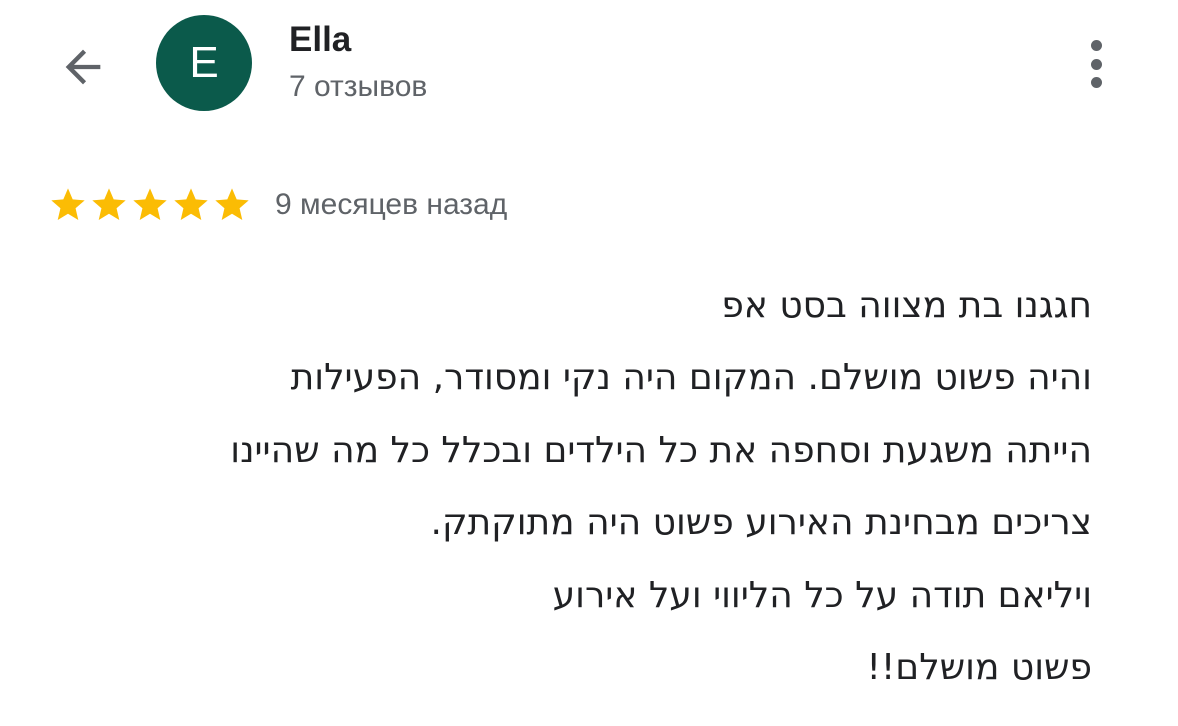 This screenshot has width=1178, height=726. Describe the element at coordinates (979, 668) in the screenshot. I see `review-text-line: פשוט מושלם!!` at that location.